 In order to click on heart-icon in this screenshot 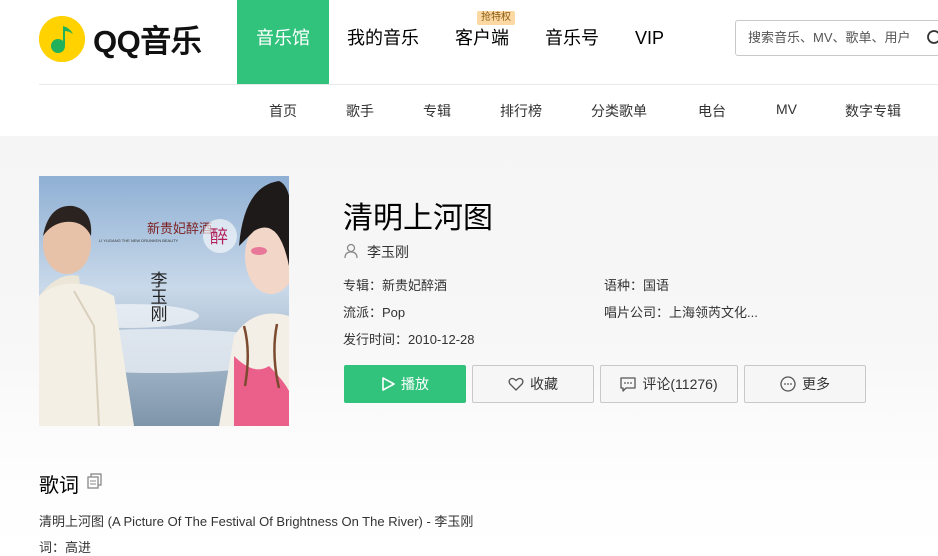, I will do `click(516, 384)`.